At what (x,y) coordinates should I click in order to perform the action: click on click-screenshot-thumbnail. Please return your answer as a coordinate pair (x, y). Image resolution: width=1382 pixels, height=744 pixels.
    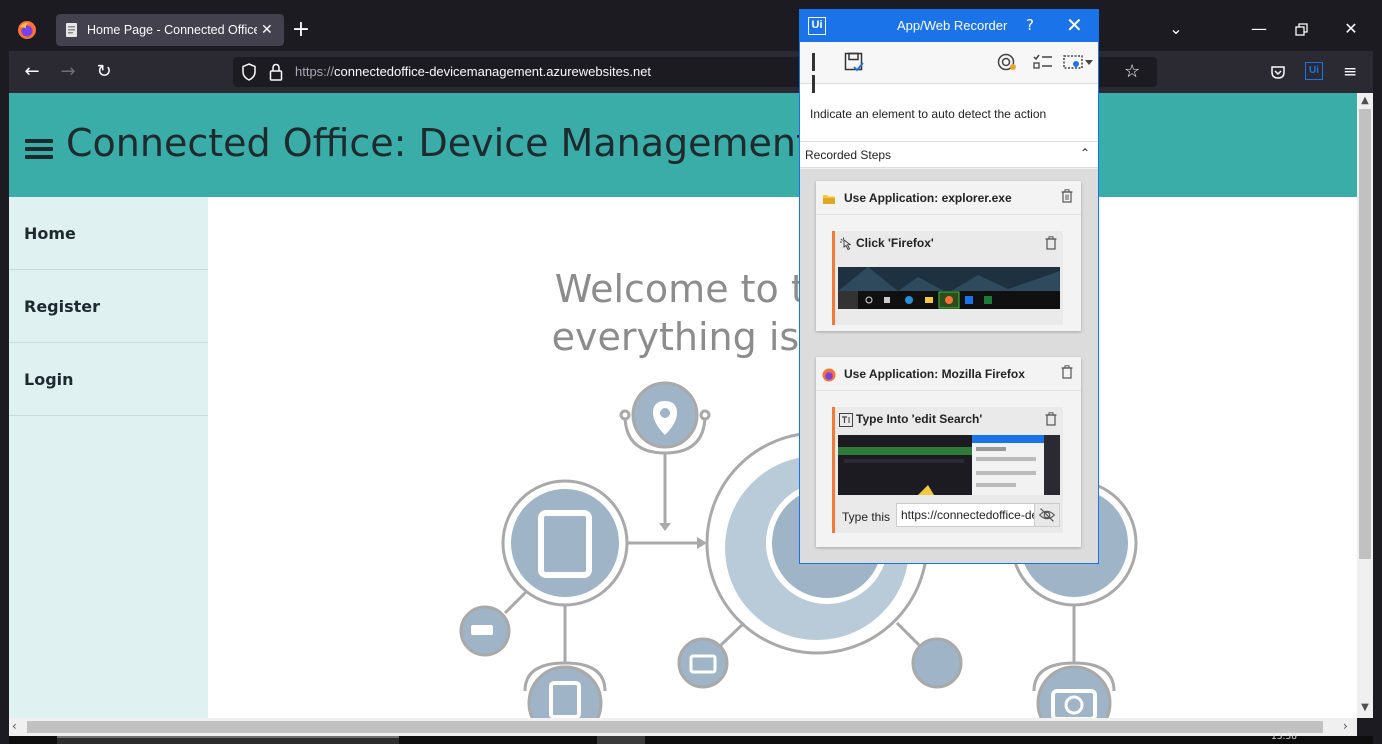
    Looking at the image, I should click on (949, 288).